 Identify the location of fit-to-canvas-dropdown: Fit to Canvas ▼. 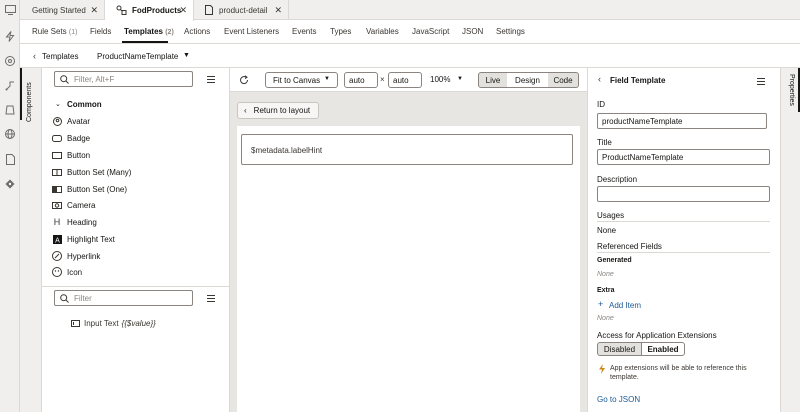
(301, 80).